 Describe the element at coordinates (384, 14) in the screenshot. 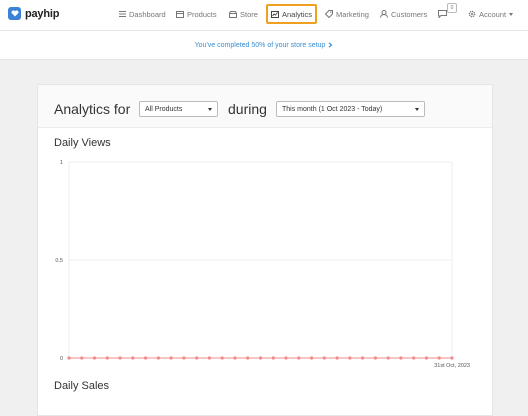

I see `user-icon` at that location.